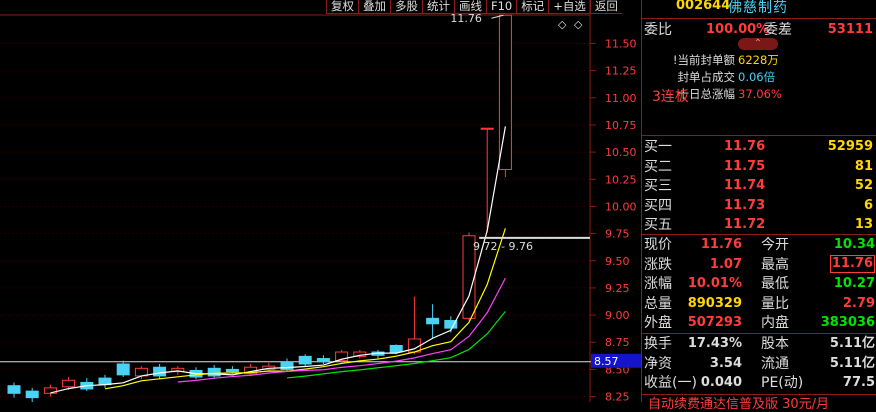  I want to click on bid-label: 买二, so click(658, 166).